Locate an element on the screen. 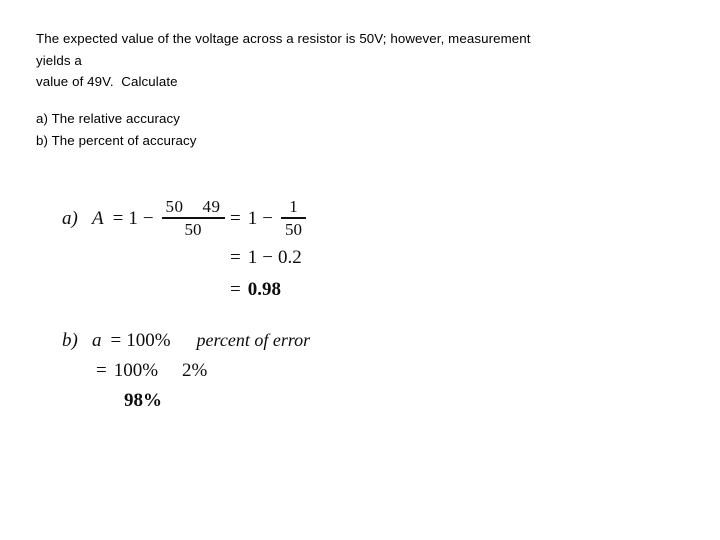  step2-one: 1 is located at coordinates (252, 218).